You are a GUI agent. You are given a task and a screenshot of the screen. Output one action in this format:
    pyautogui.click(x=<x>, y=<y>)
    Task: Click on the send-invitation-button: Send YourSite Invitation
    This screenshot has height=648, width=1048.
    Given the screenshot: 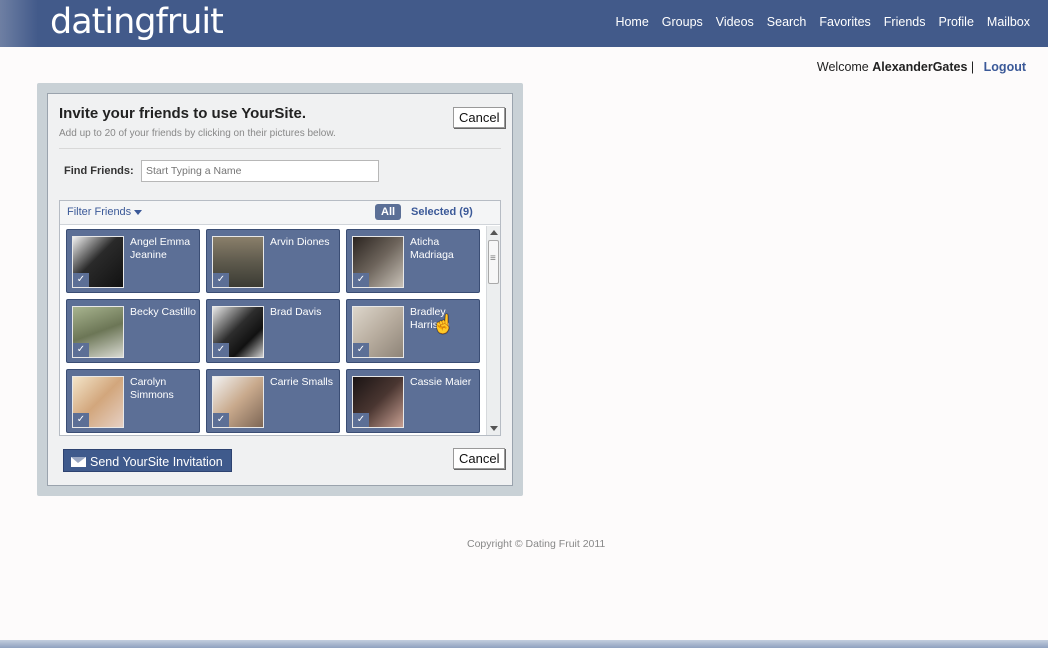 What is the action you would take?
    pyautogui.click(x=147, y=460)
    